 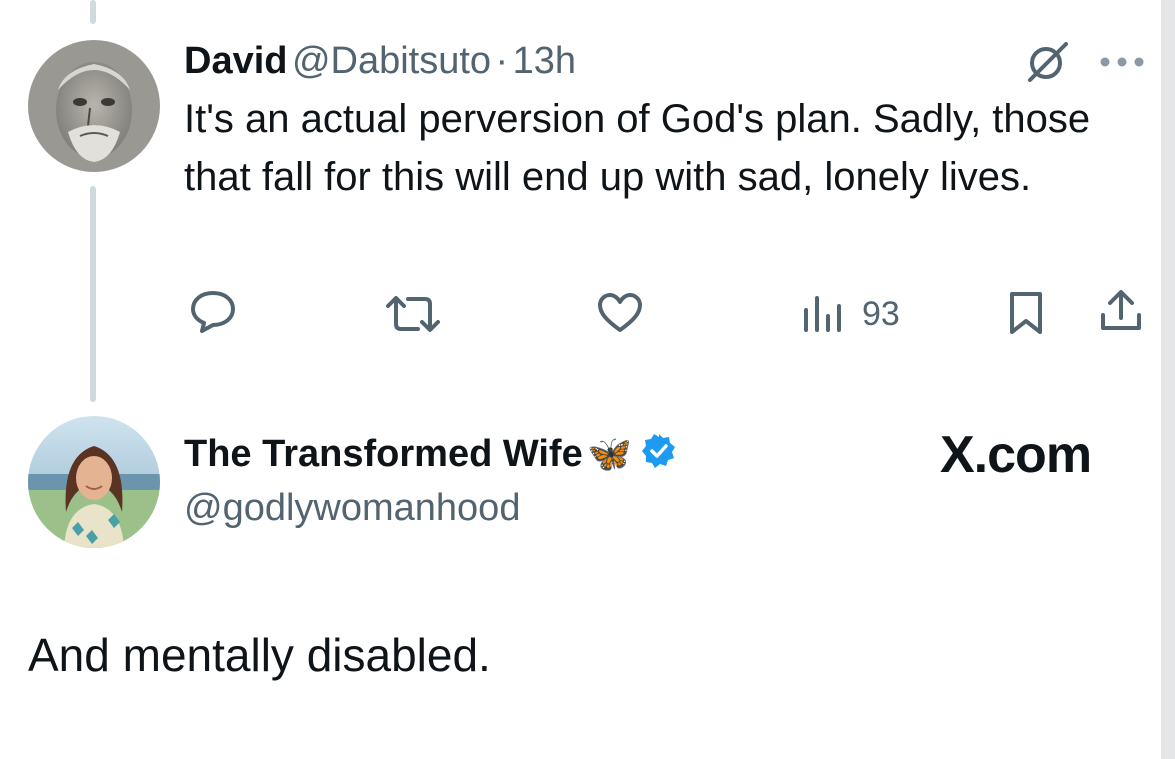 I want to click on watermark: X.com, so click(x=1016, y=455).